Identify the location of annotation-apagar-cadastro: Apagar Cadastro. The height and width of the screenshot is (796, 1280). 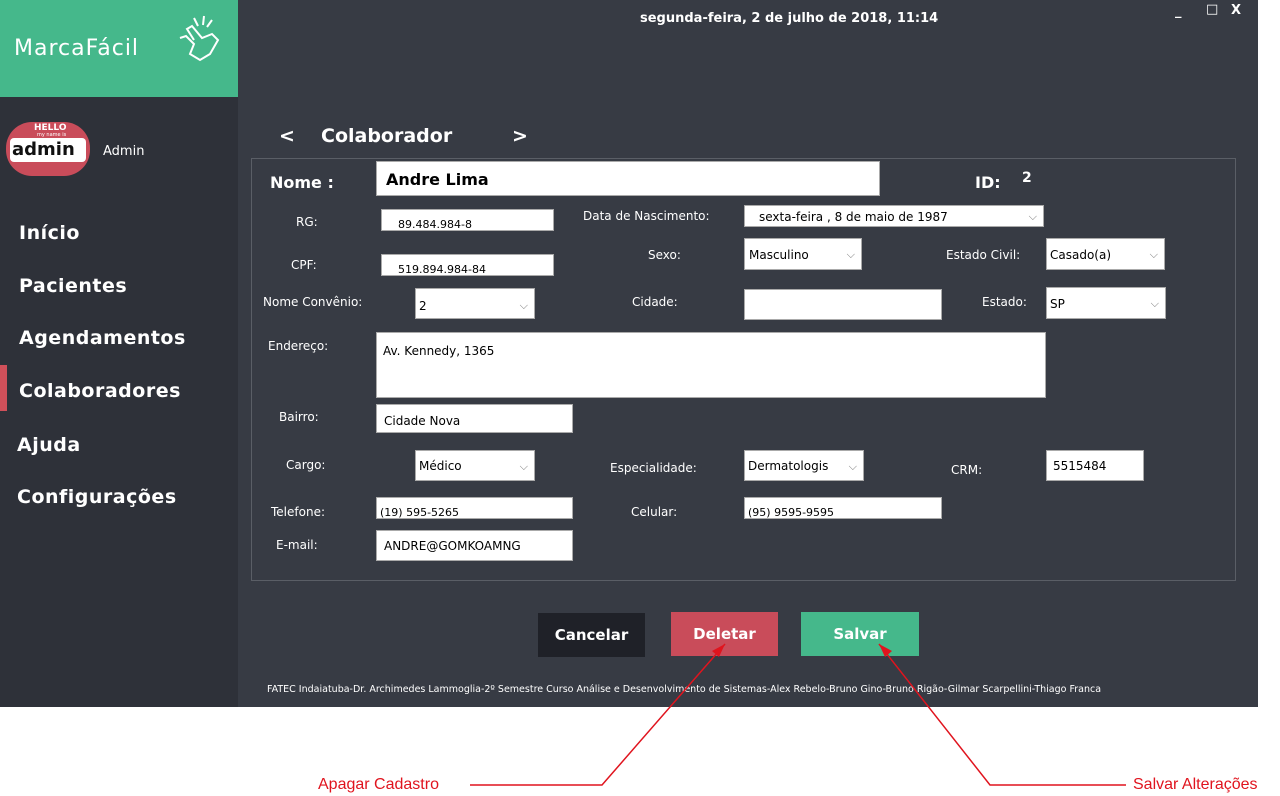
(378, 784).